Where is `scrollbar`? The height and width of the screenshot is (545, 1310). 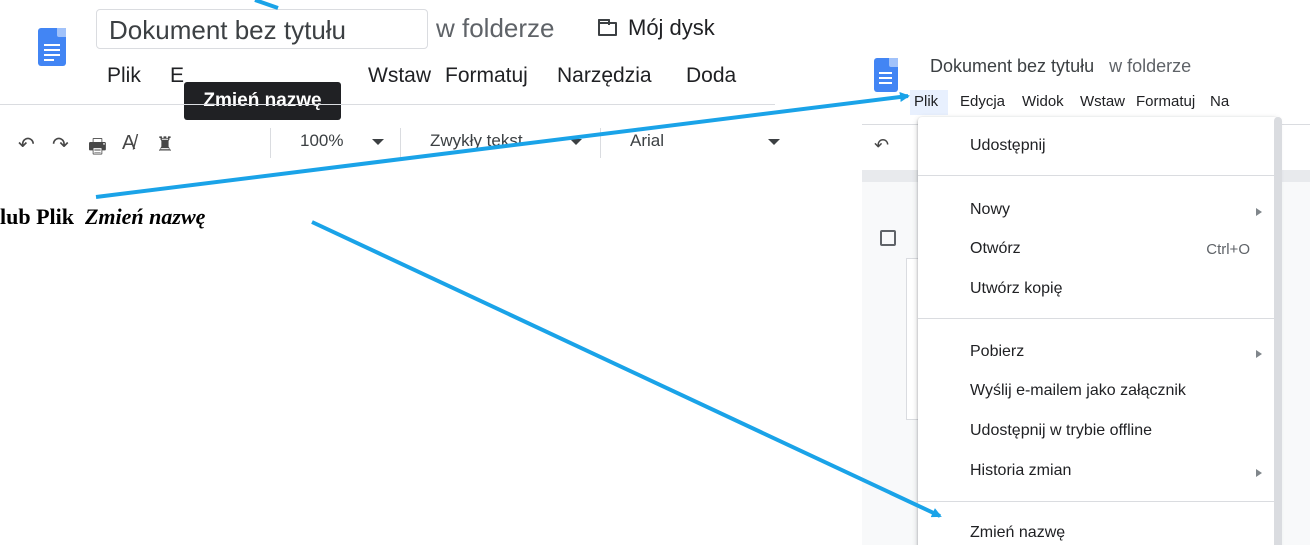
scrollbar is located at coordinates (1278, 331).